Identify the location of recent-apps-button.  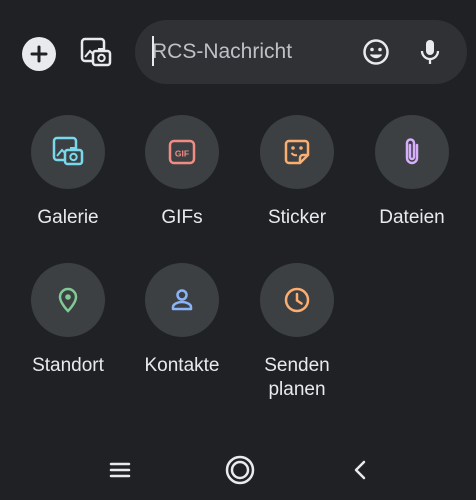
(120, 470).